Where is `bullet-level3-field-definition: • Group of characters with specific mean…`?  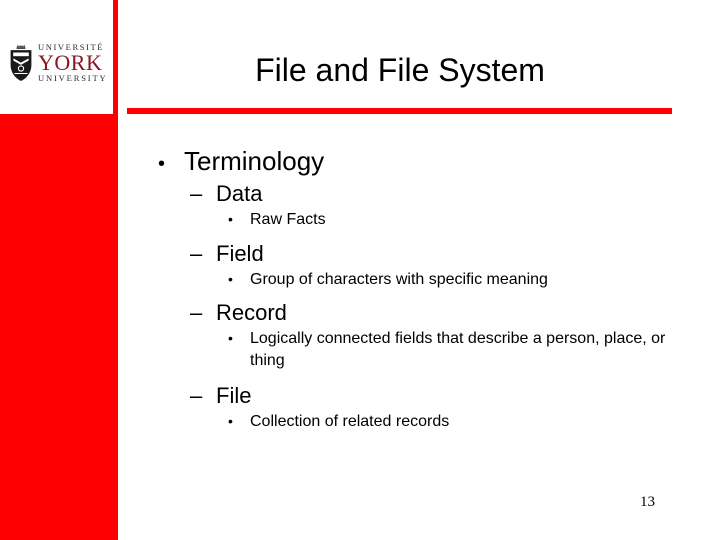 bullet-level3-field-definition: • Group of characters with specific mean… is located at coordinates (454, 280).